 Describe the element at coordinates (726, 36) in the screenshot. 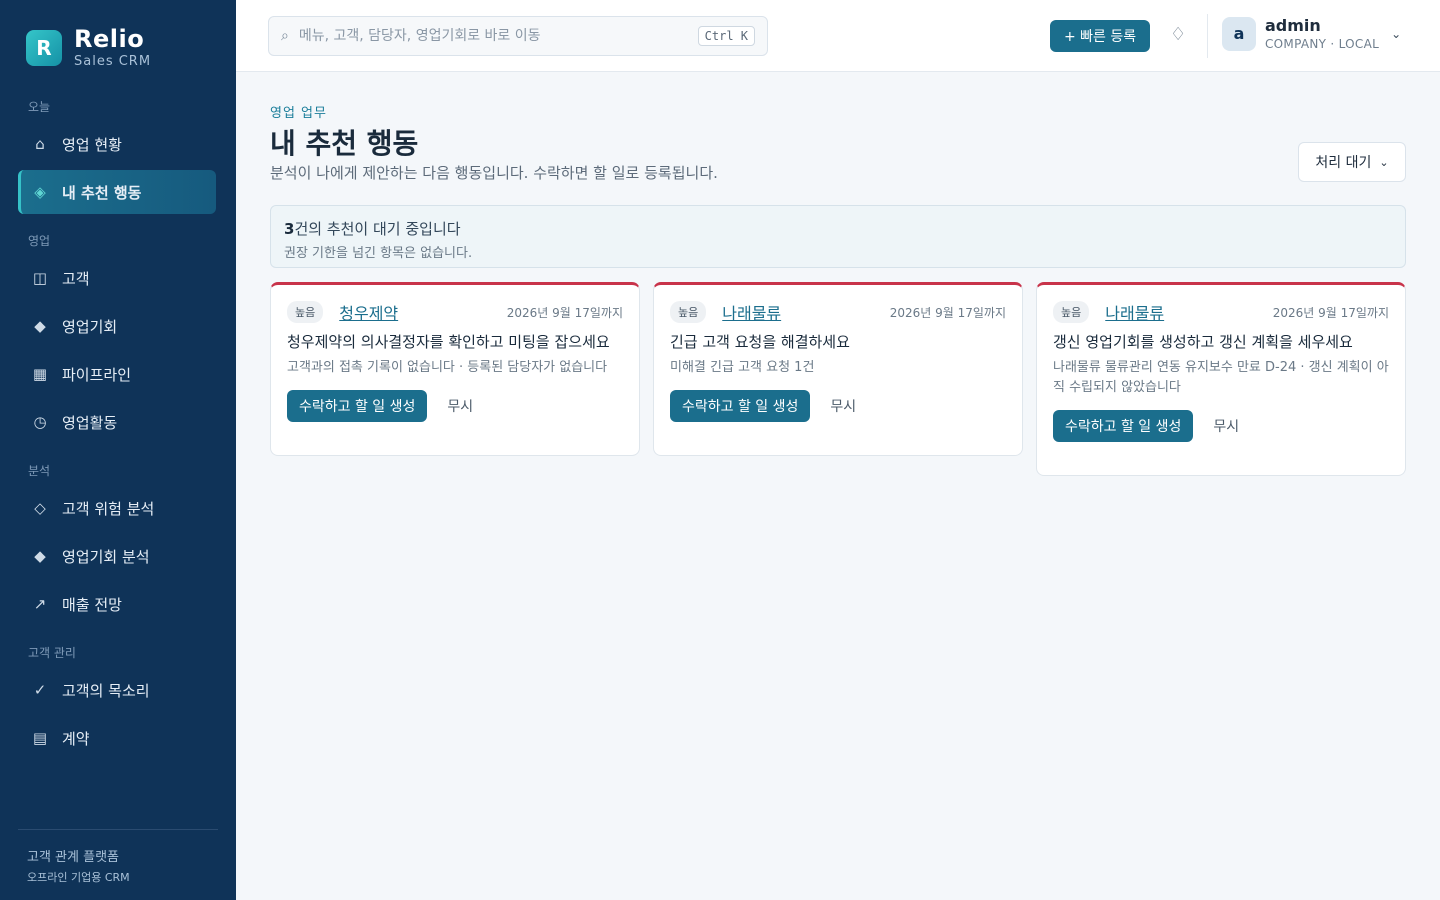

I see `shortcut-hint: Ctrl K` at that location.